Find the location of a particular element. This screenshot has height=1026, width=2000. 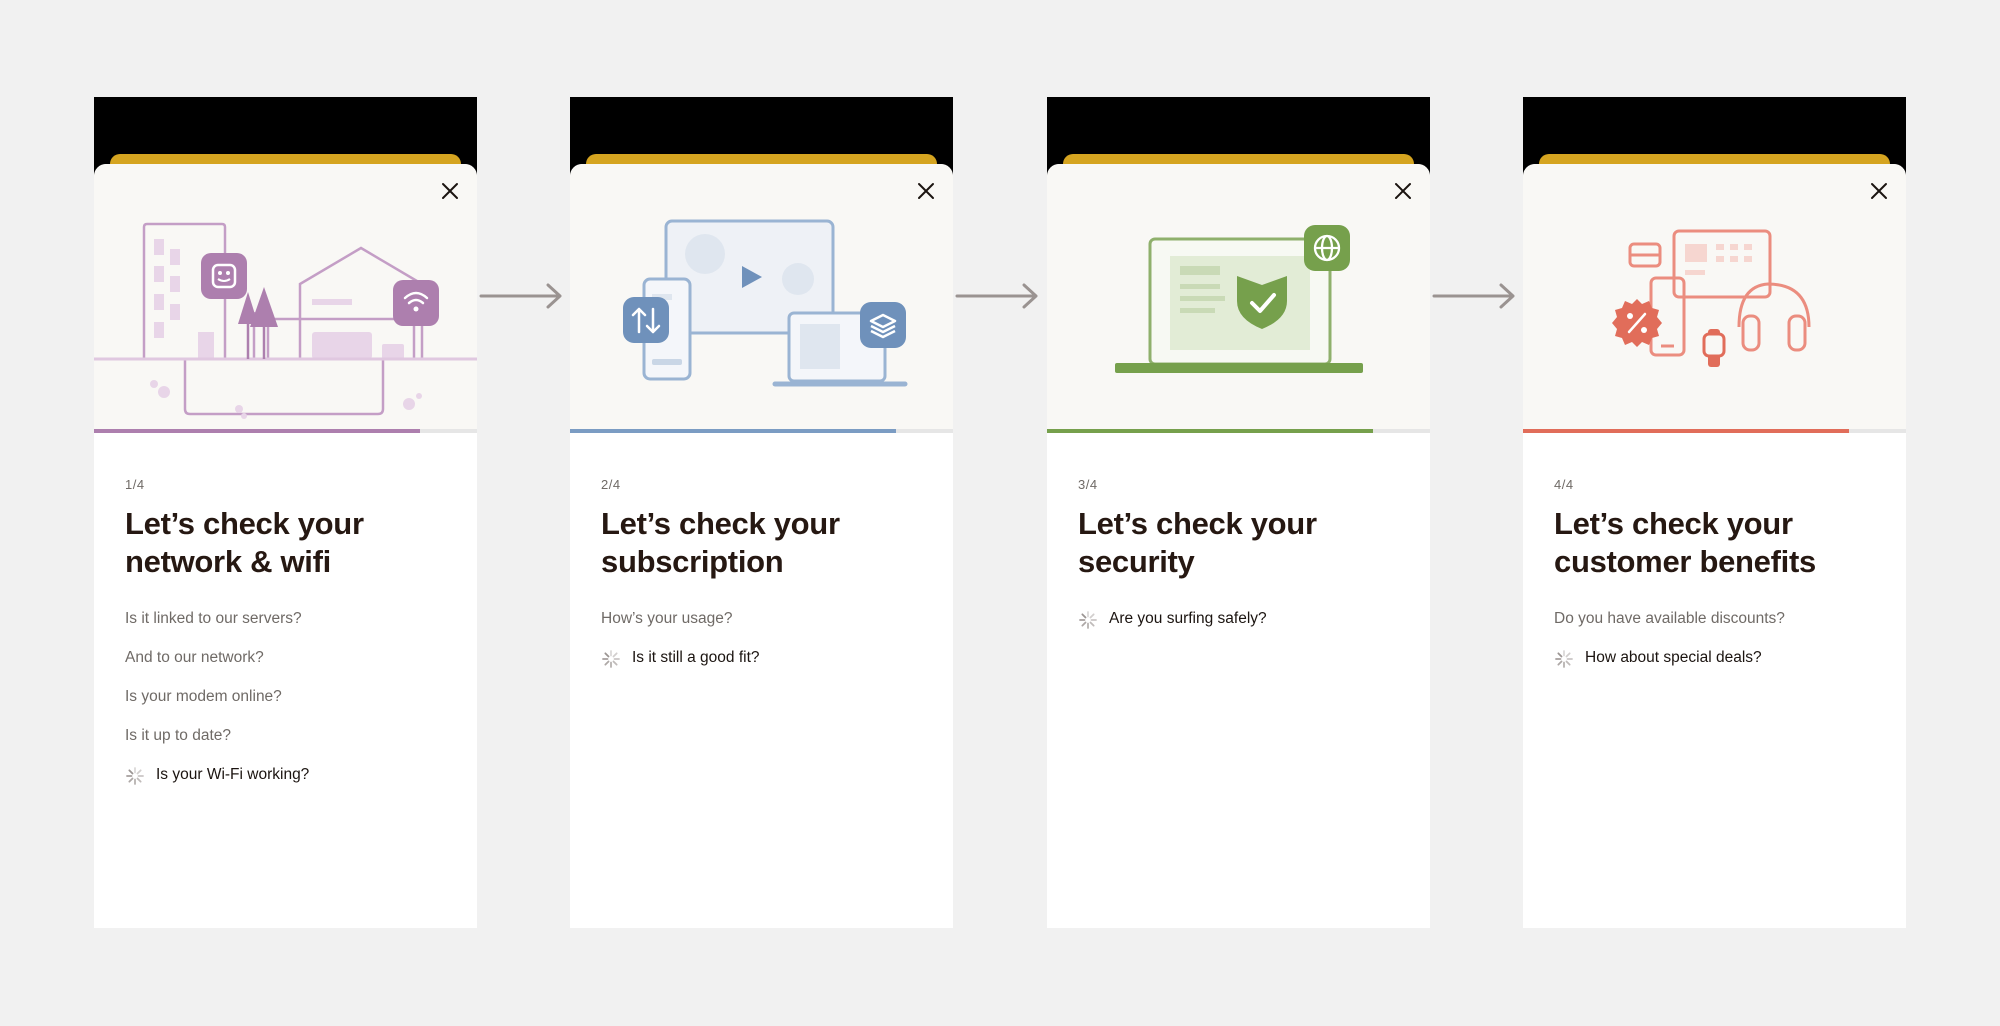

security-laptop-shield-illustration is located at coordinates (1238, 296).